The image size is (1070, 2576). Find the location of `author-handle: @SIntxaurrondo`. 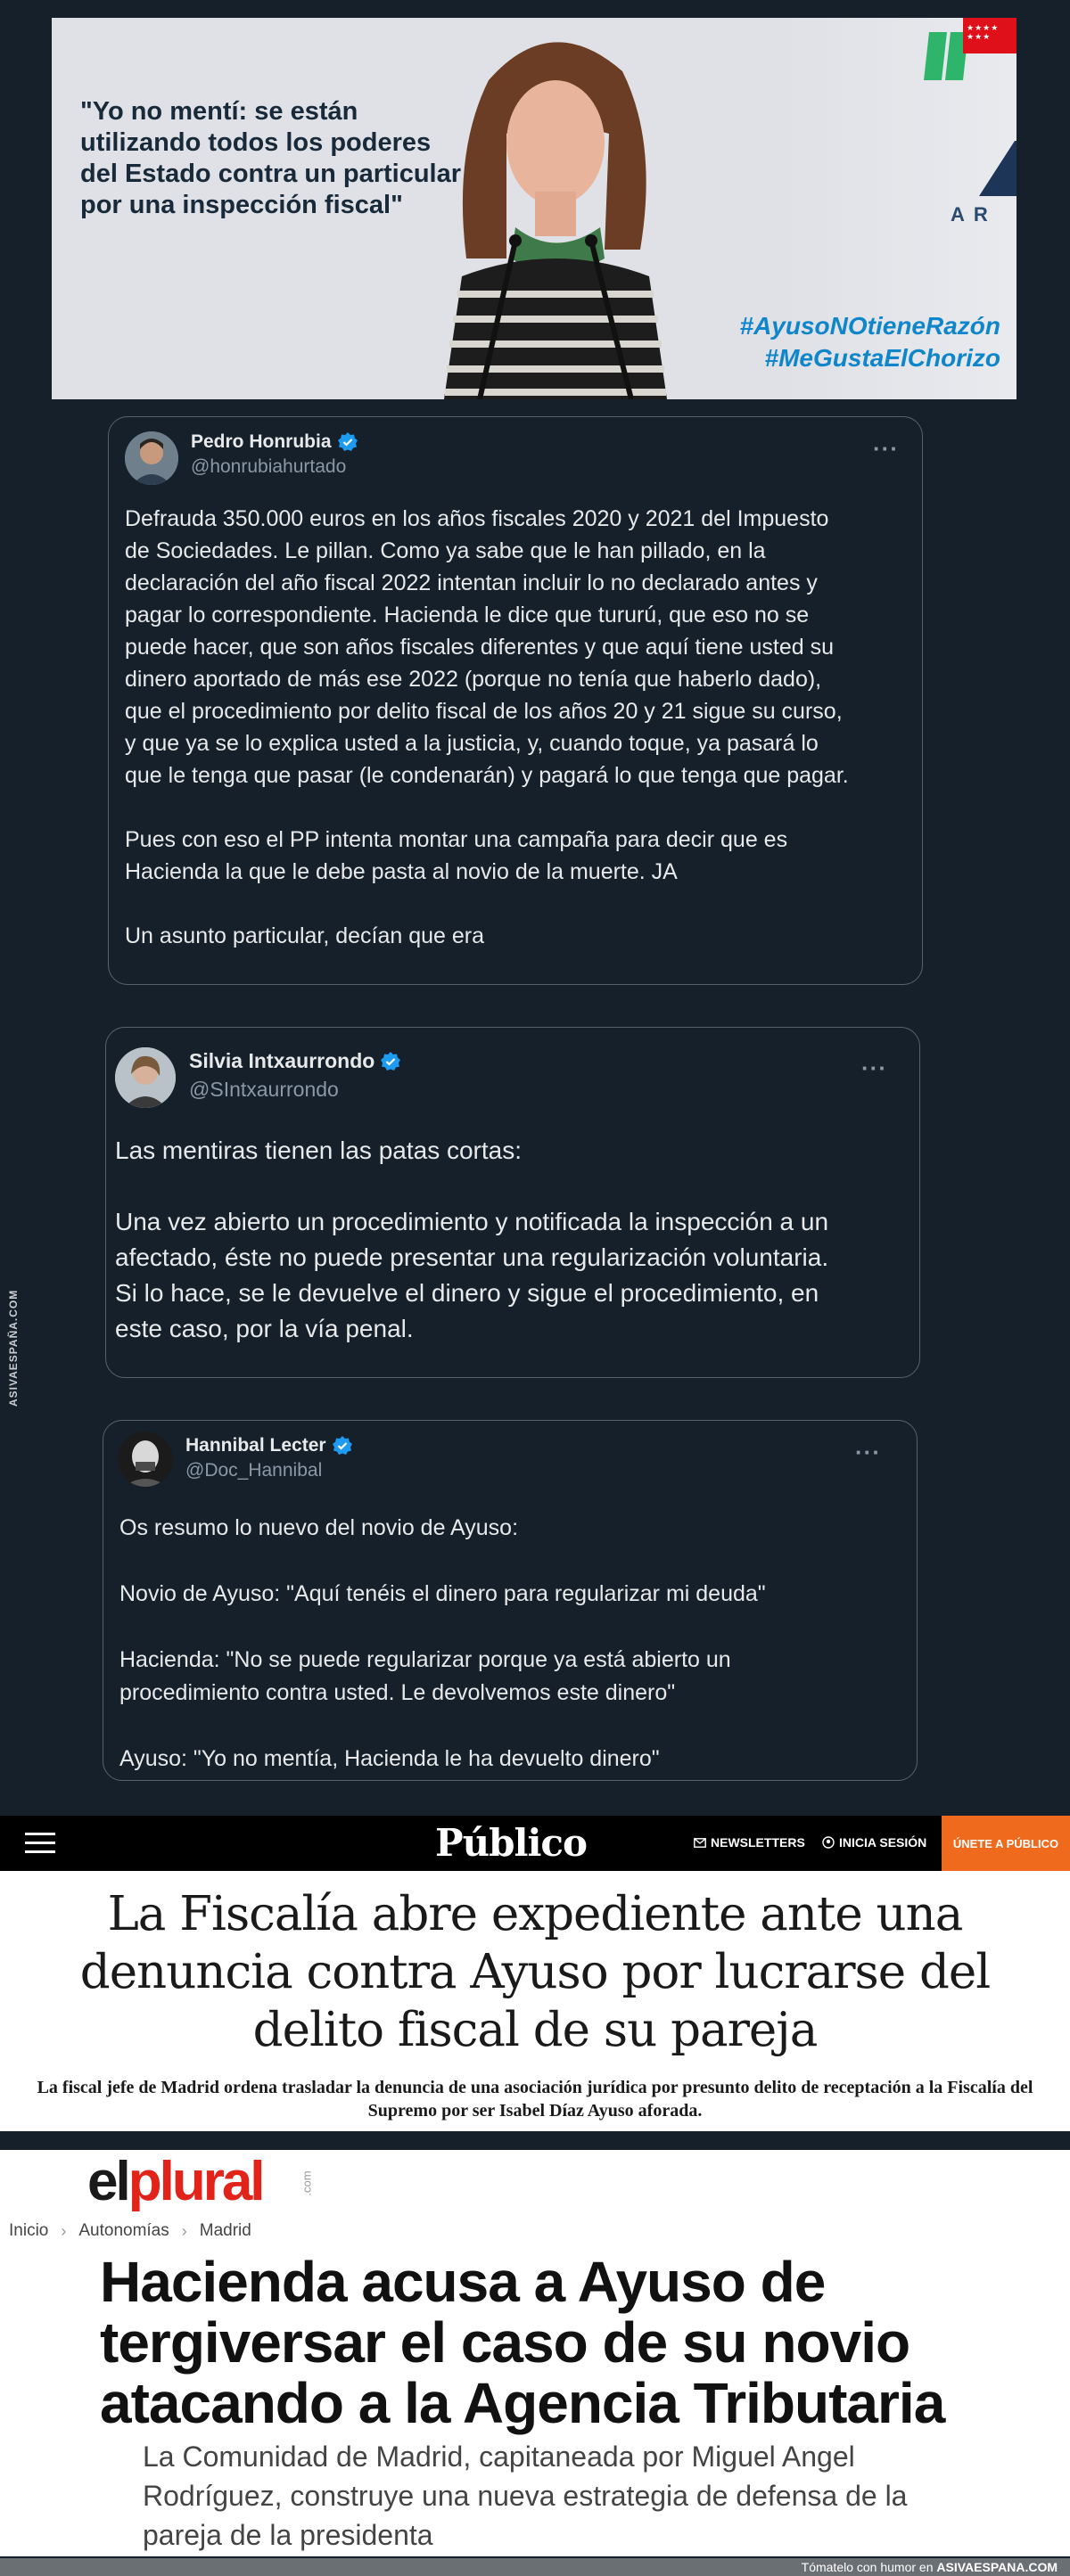

author-handle: @SIntxaurrondo is located at coordinates (264, 1090).